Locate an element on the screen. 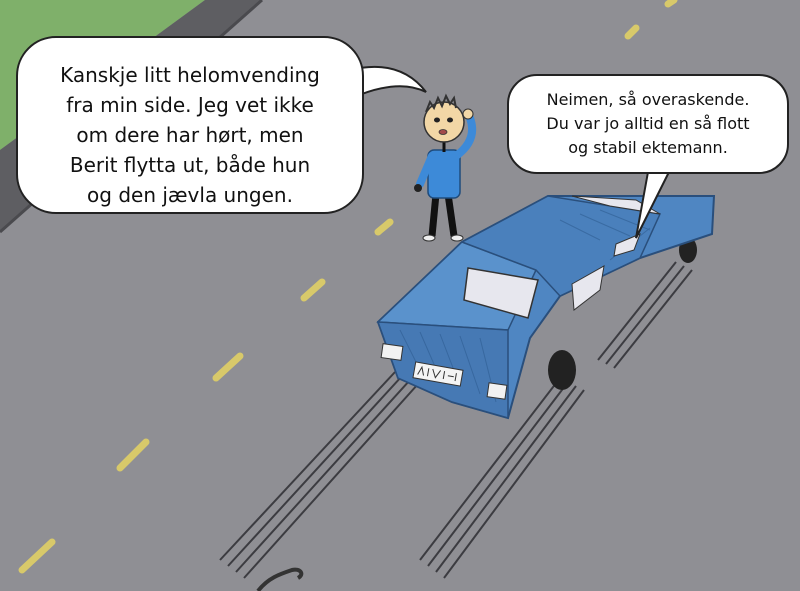 This screenshot has height=591, width=800. speech-line: Berit flytta ut, både hun is located at coordinates (190, 165).